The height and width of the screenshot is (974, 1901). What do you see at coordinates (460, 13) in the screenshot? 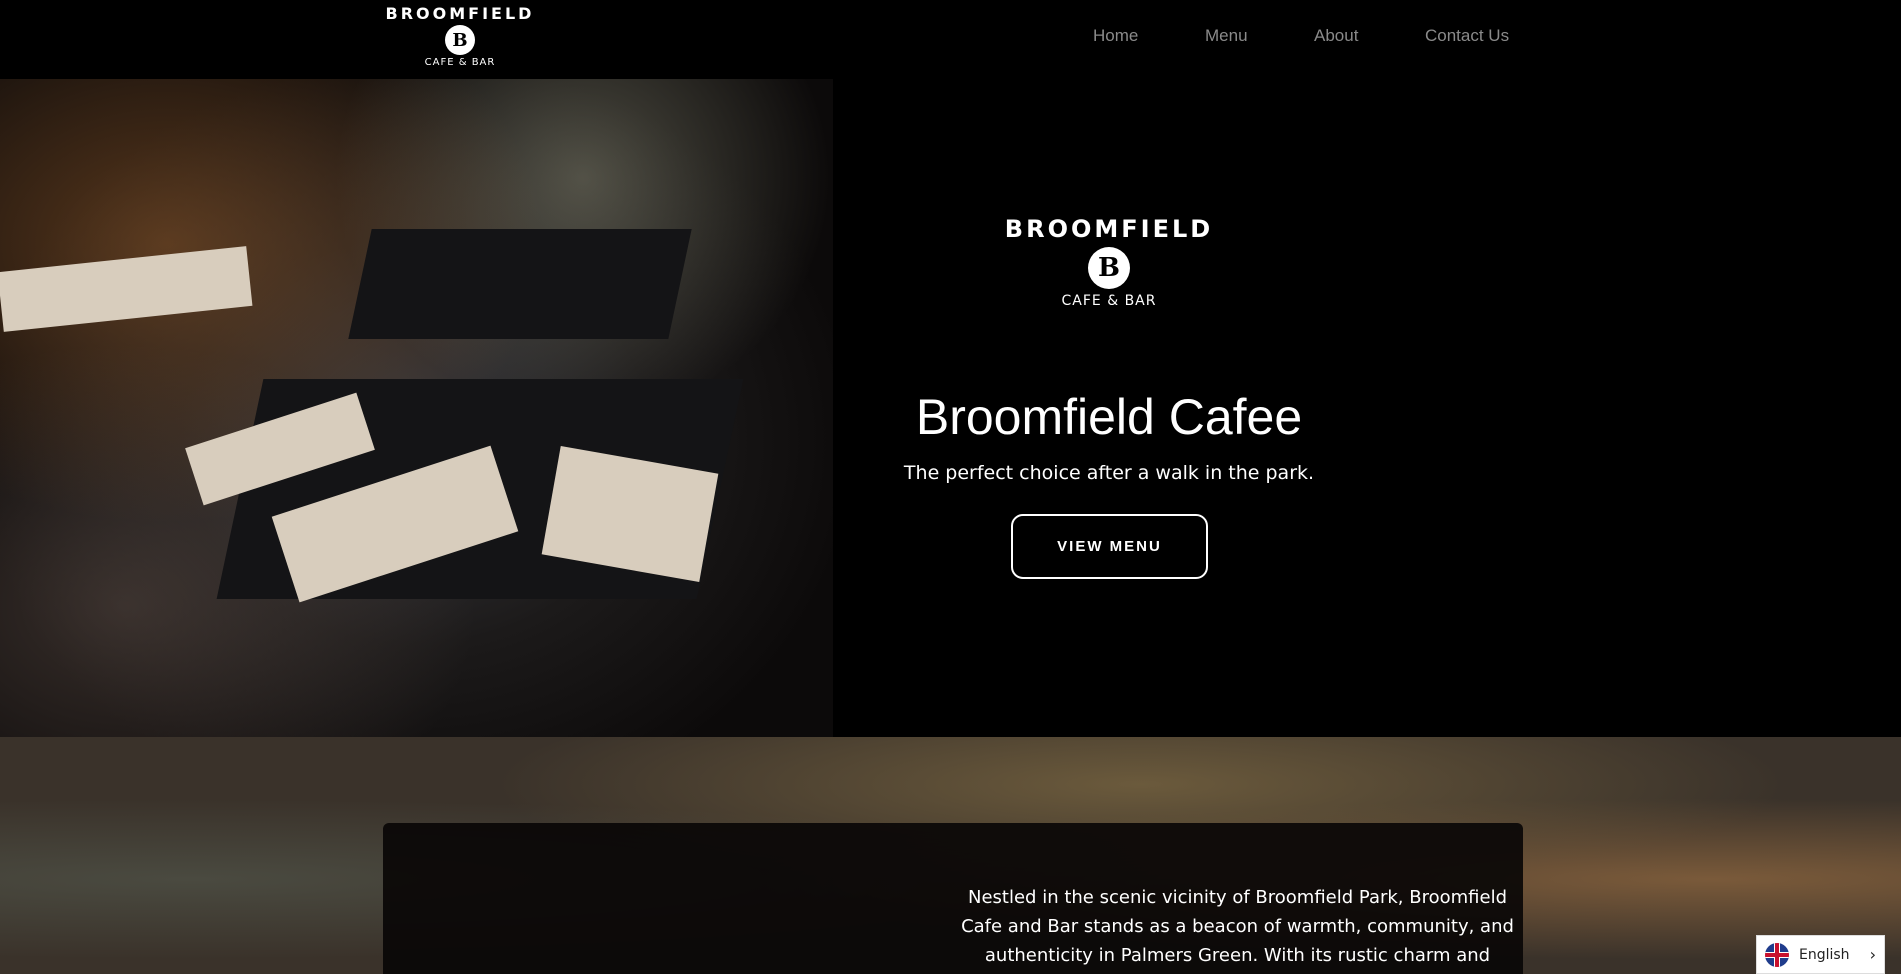
I see `logo-wordmark: BROOMFIELD` at bounding box center [460, 13].